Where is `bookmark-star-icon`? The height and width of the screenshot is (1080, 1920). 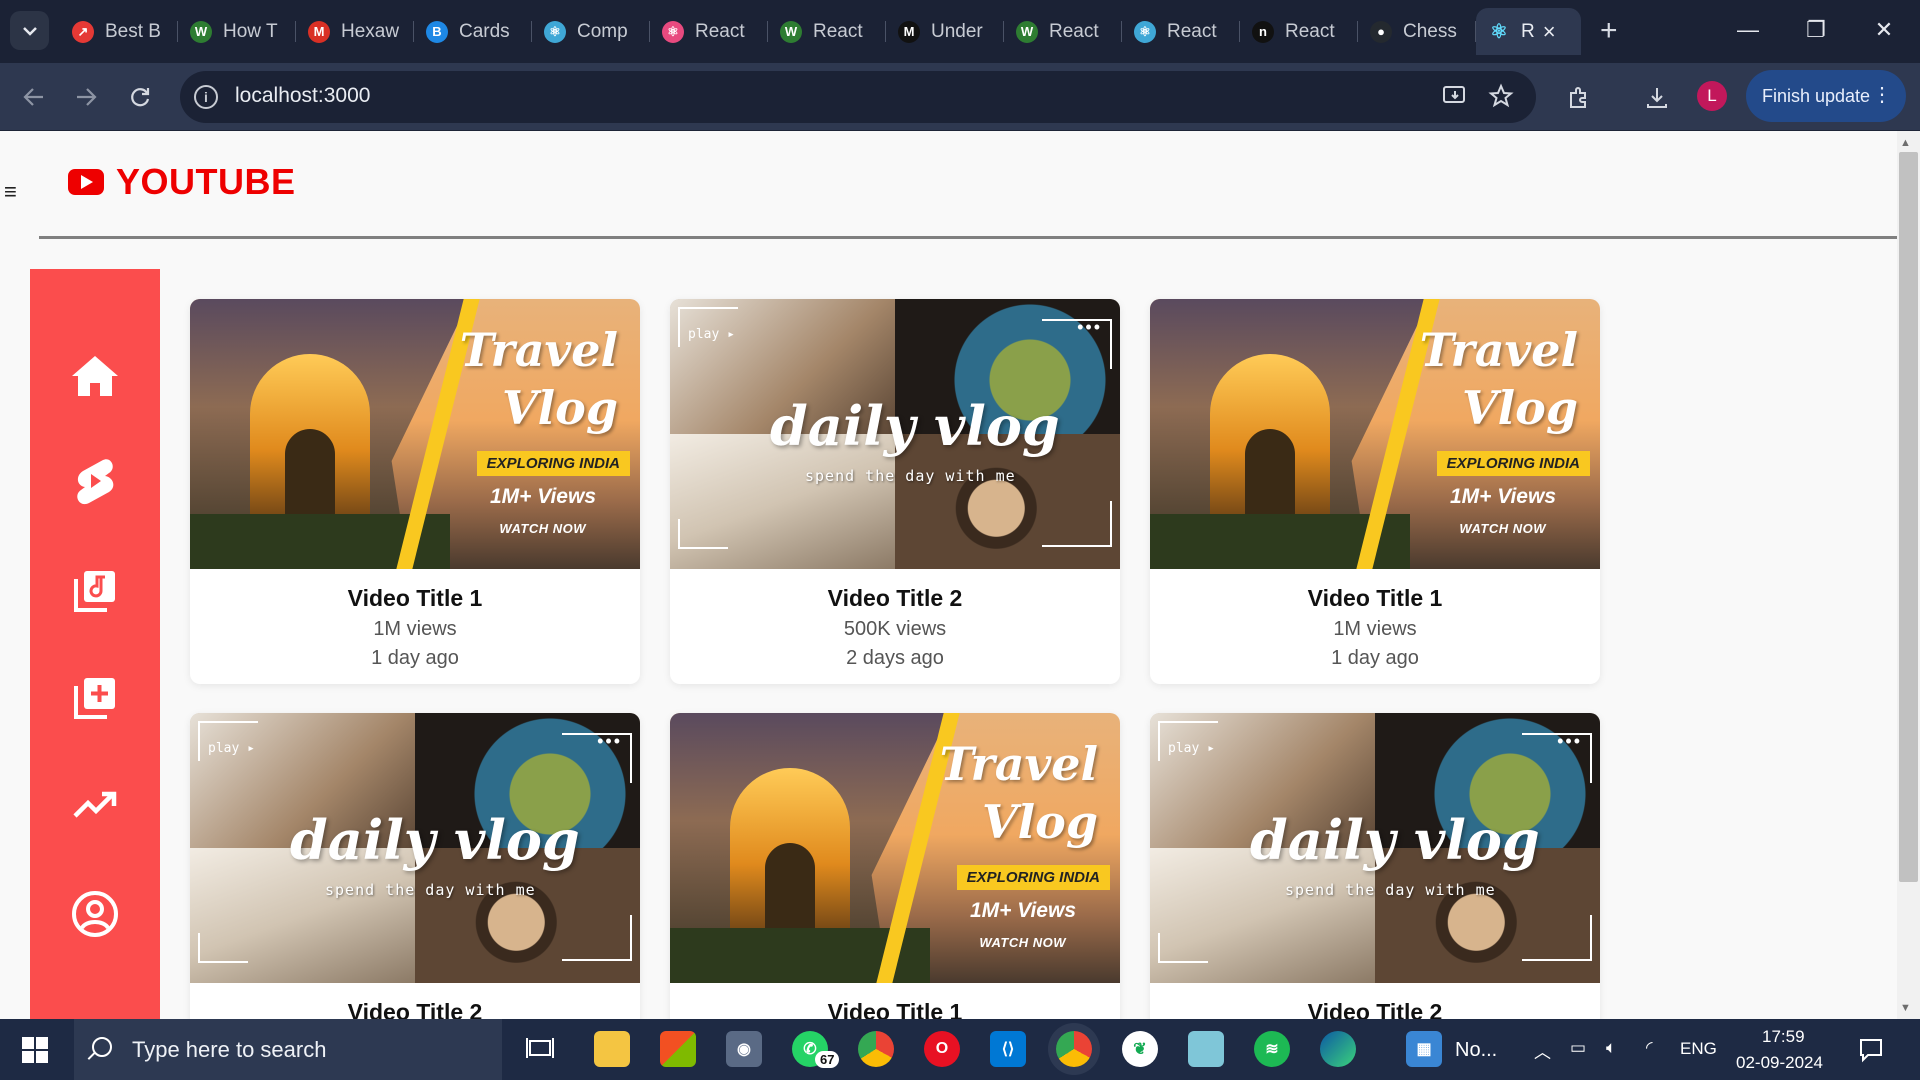
bookmark-star-icon is located at coordinates (1501, 96).